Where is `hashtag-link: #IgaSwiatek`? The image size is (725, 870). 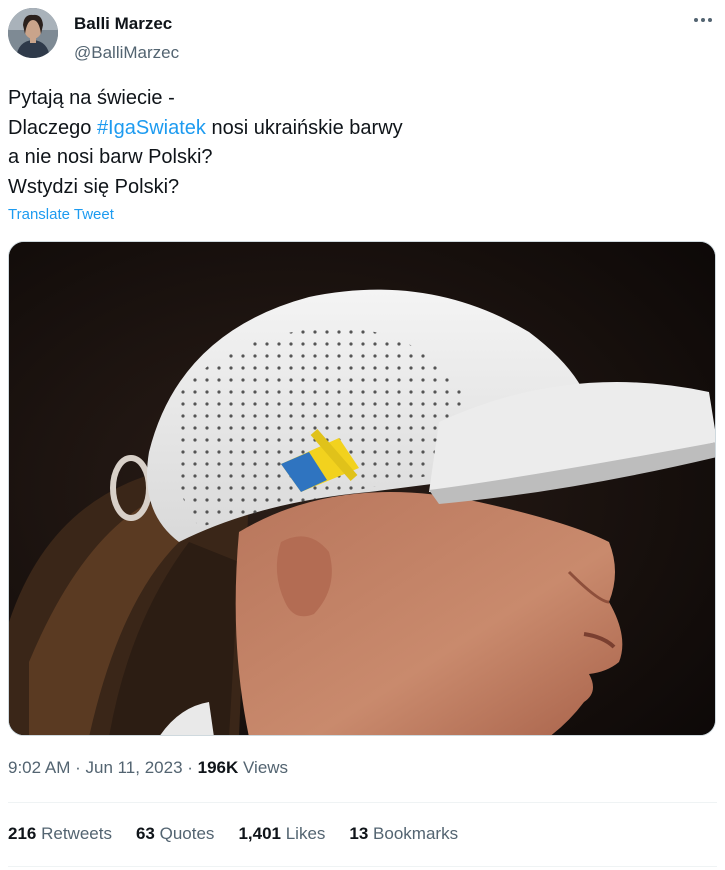
hashtag-link: #IgaSwiatek is located at coordinates (151, 128).